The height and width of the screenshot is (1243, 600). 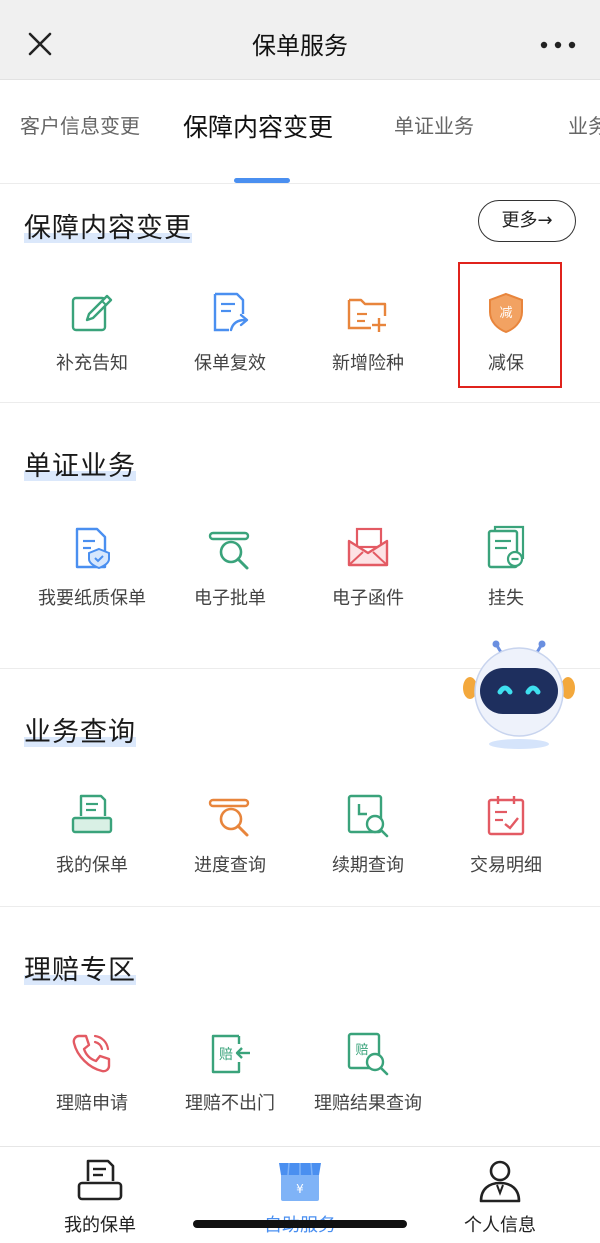 I want to click on item-paper-policy: 我要纸质保单, so click(x=92, y=568).